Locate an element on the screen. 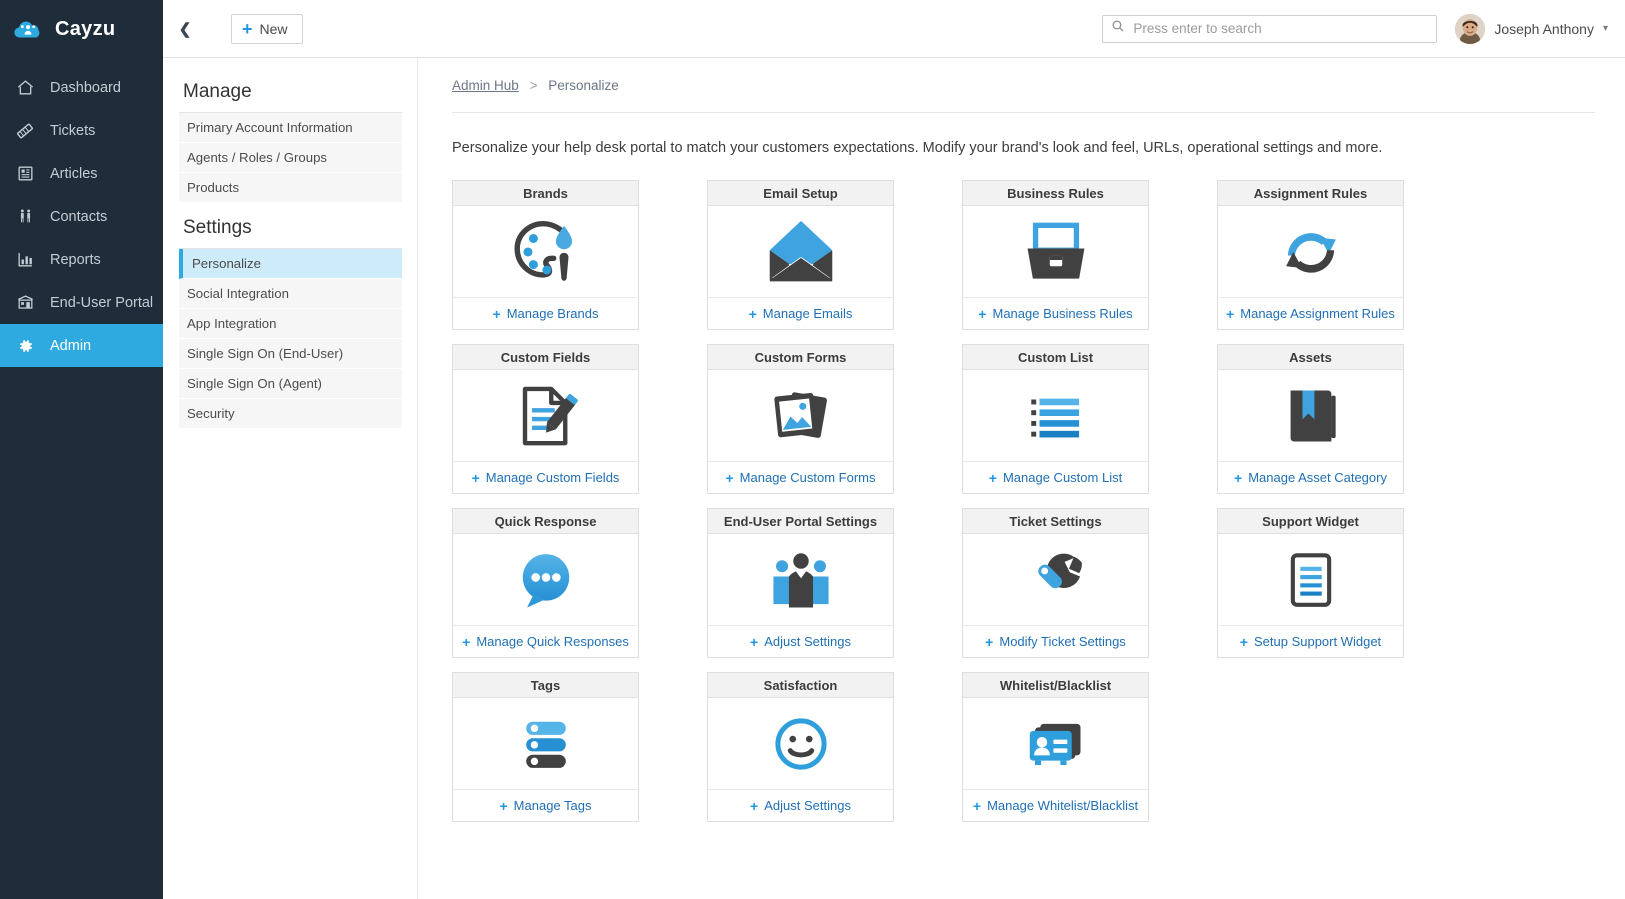 The image size is (1625, 899). card-satisfaction: Satisfaction + Adjust Settings is located at coordinates (800, 747).